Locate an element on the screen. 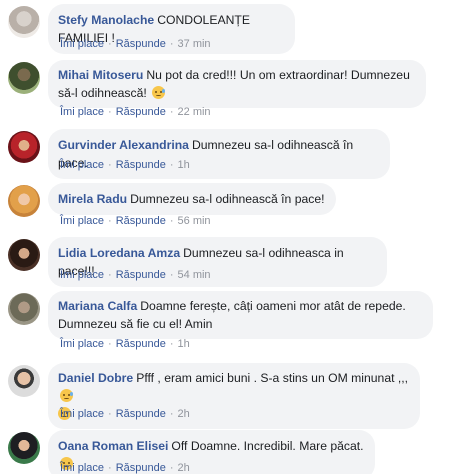  comment-time: 22 min is located at coordinates (194, 112).